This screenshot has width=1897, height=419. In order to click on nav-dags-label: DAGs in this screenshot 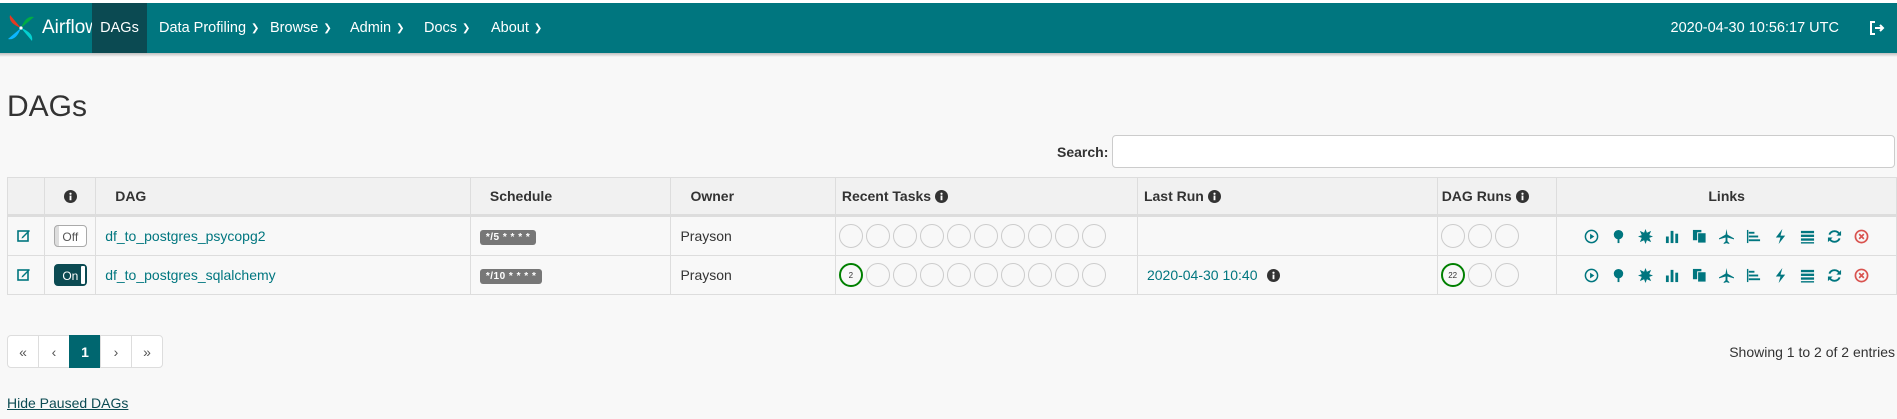, I will do `click(119, 28)`.